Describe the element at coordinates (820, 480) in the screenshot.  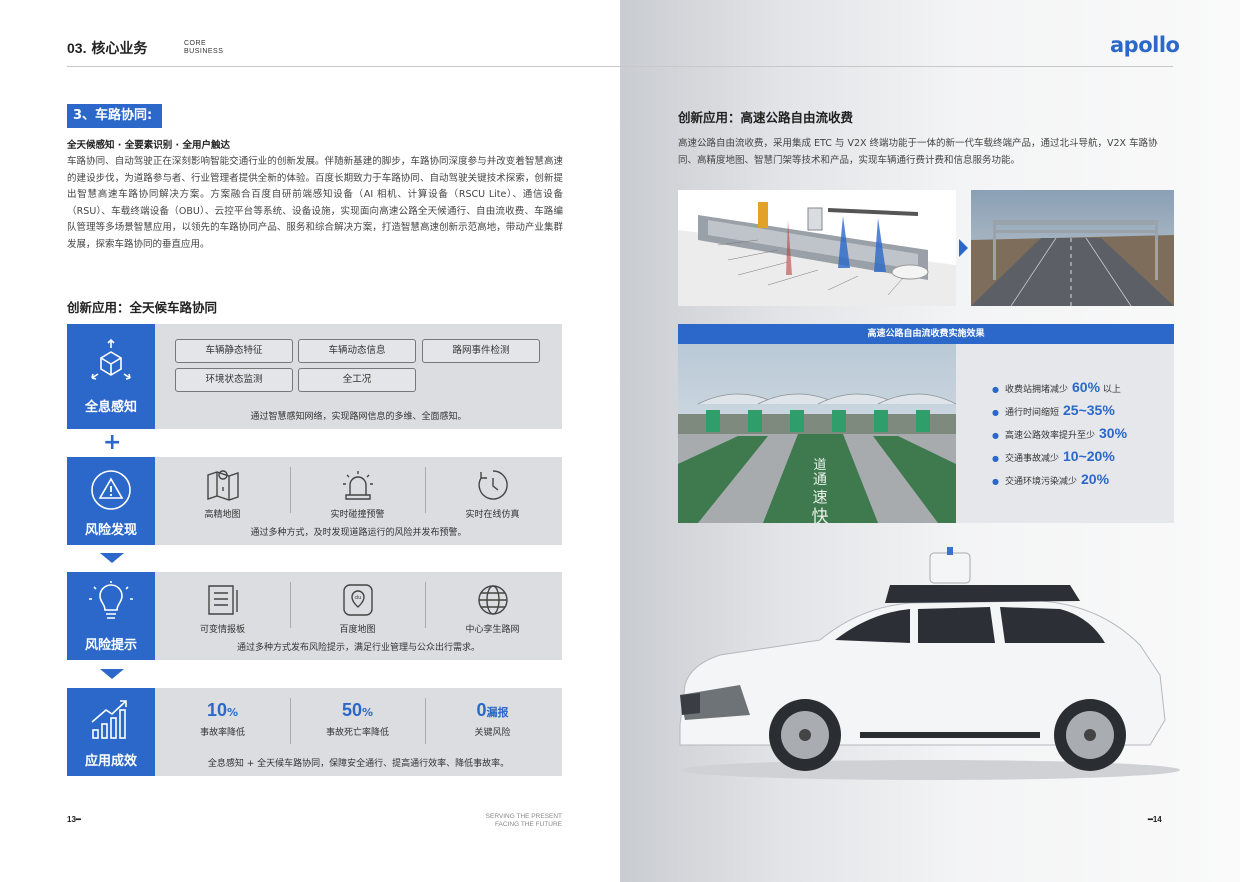
I see `road-marking-2: 通` at that location.